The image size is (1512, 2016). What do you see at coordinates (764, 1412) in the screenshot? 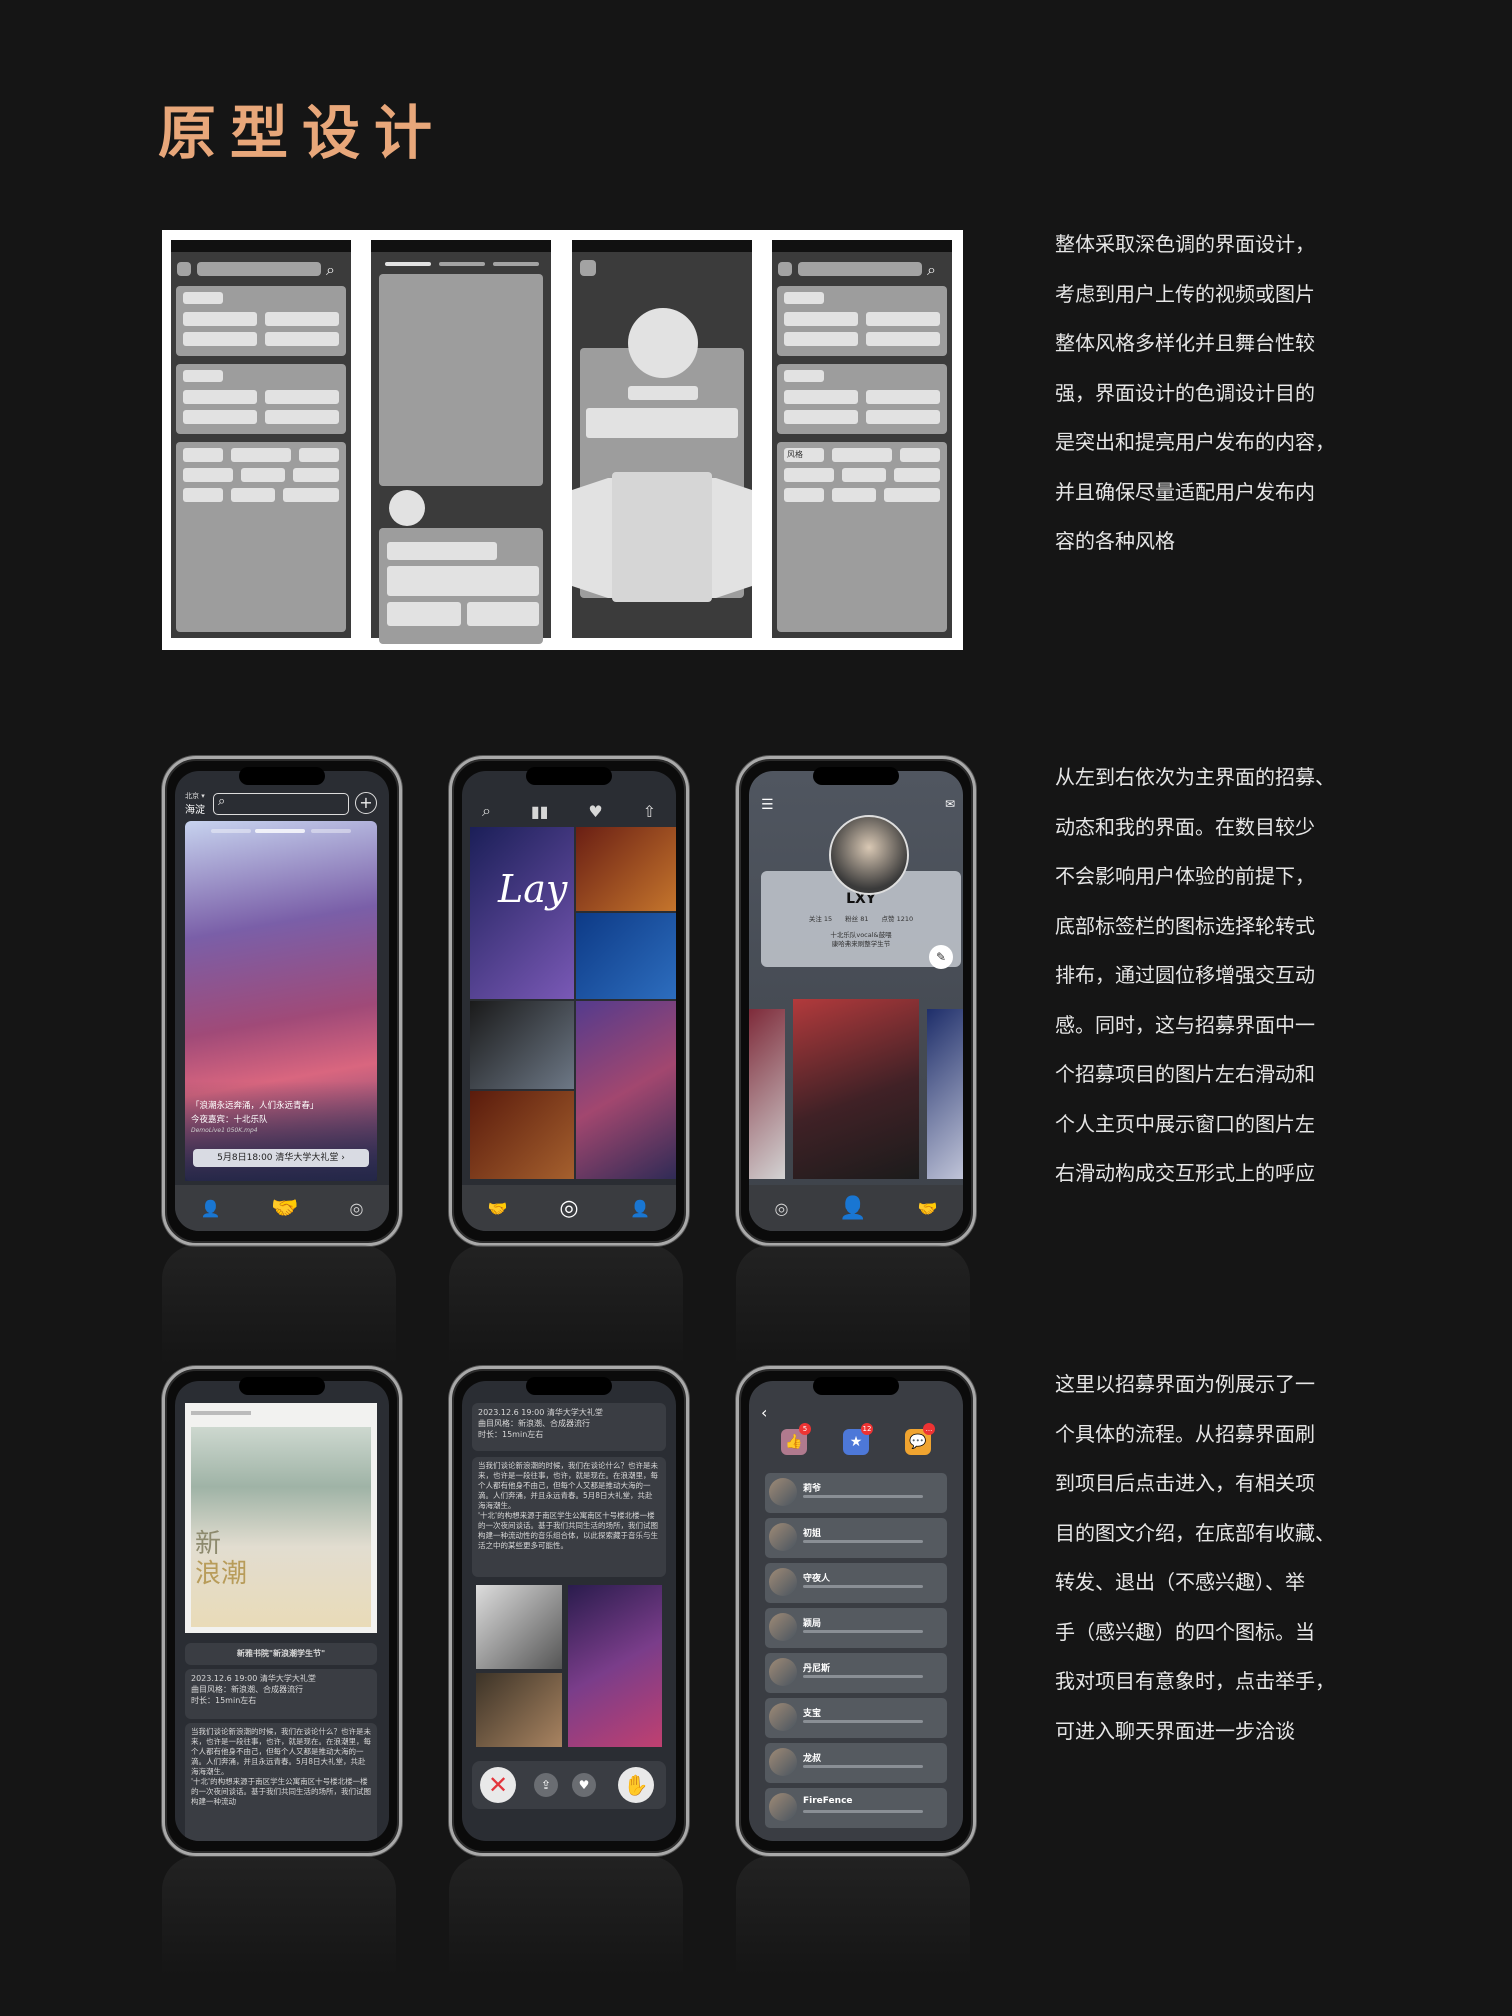
I see `back-icon: ‹` at bounding box center [764, 1412].